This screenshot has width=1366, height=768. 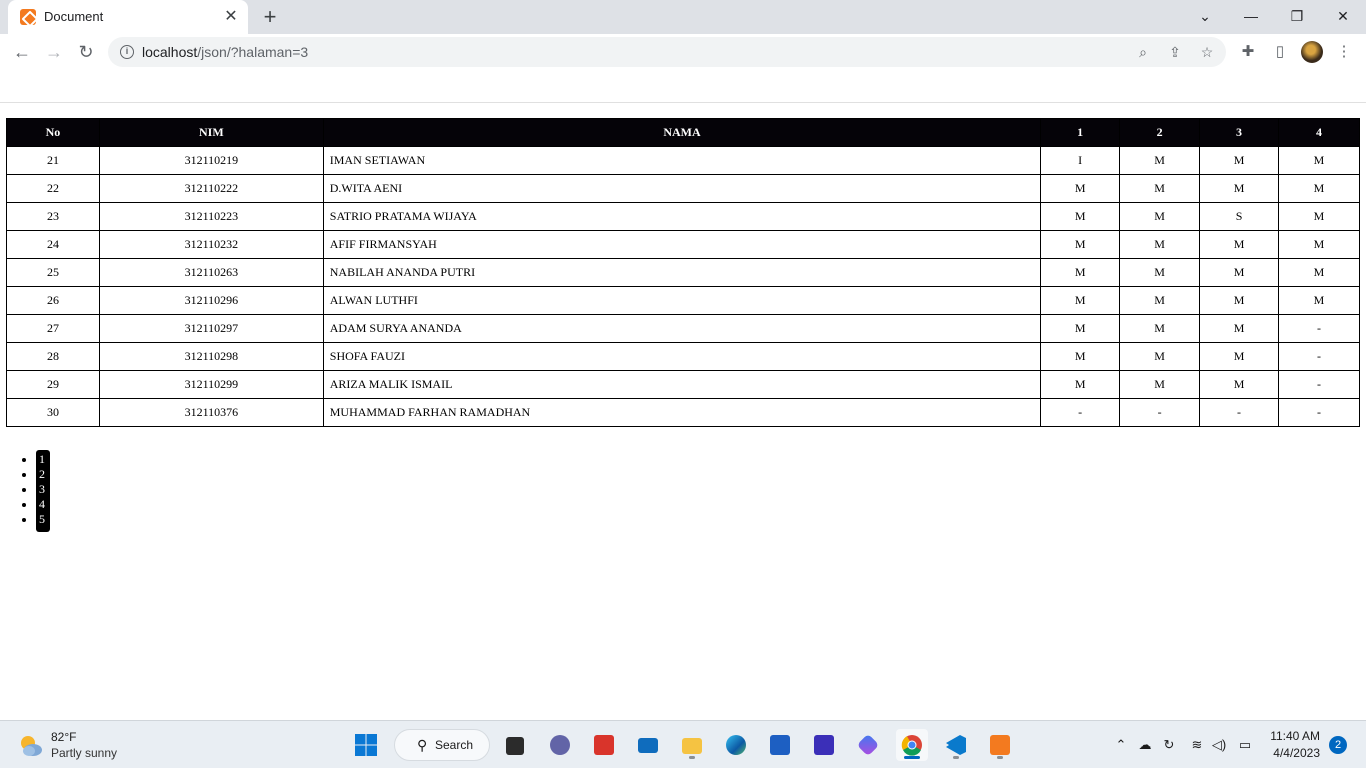 I want to click on edge-icon, so click(x=736, y=745).